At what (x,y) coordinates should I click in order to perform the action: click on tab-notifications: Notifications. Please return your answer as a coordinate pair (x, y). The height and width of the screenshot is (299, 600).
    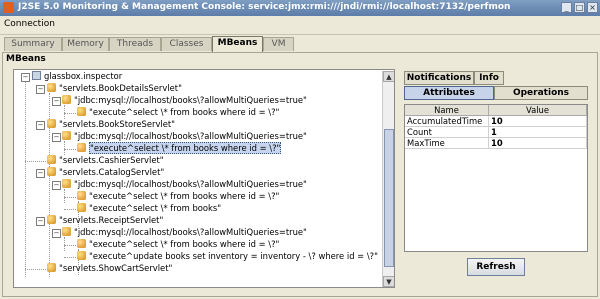
    Looking at the image, I should click on (439, 78).